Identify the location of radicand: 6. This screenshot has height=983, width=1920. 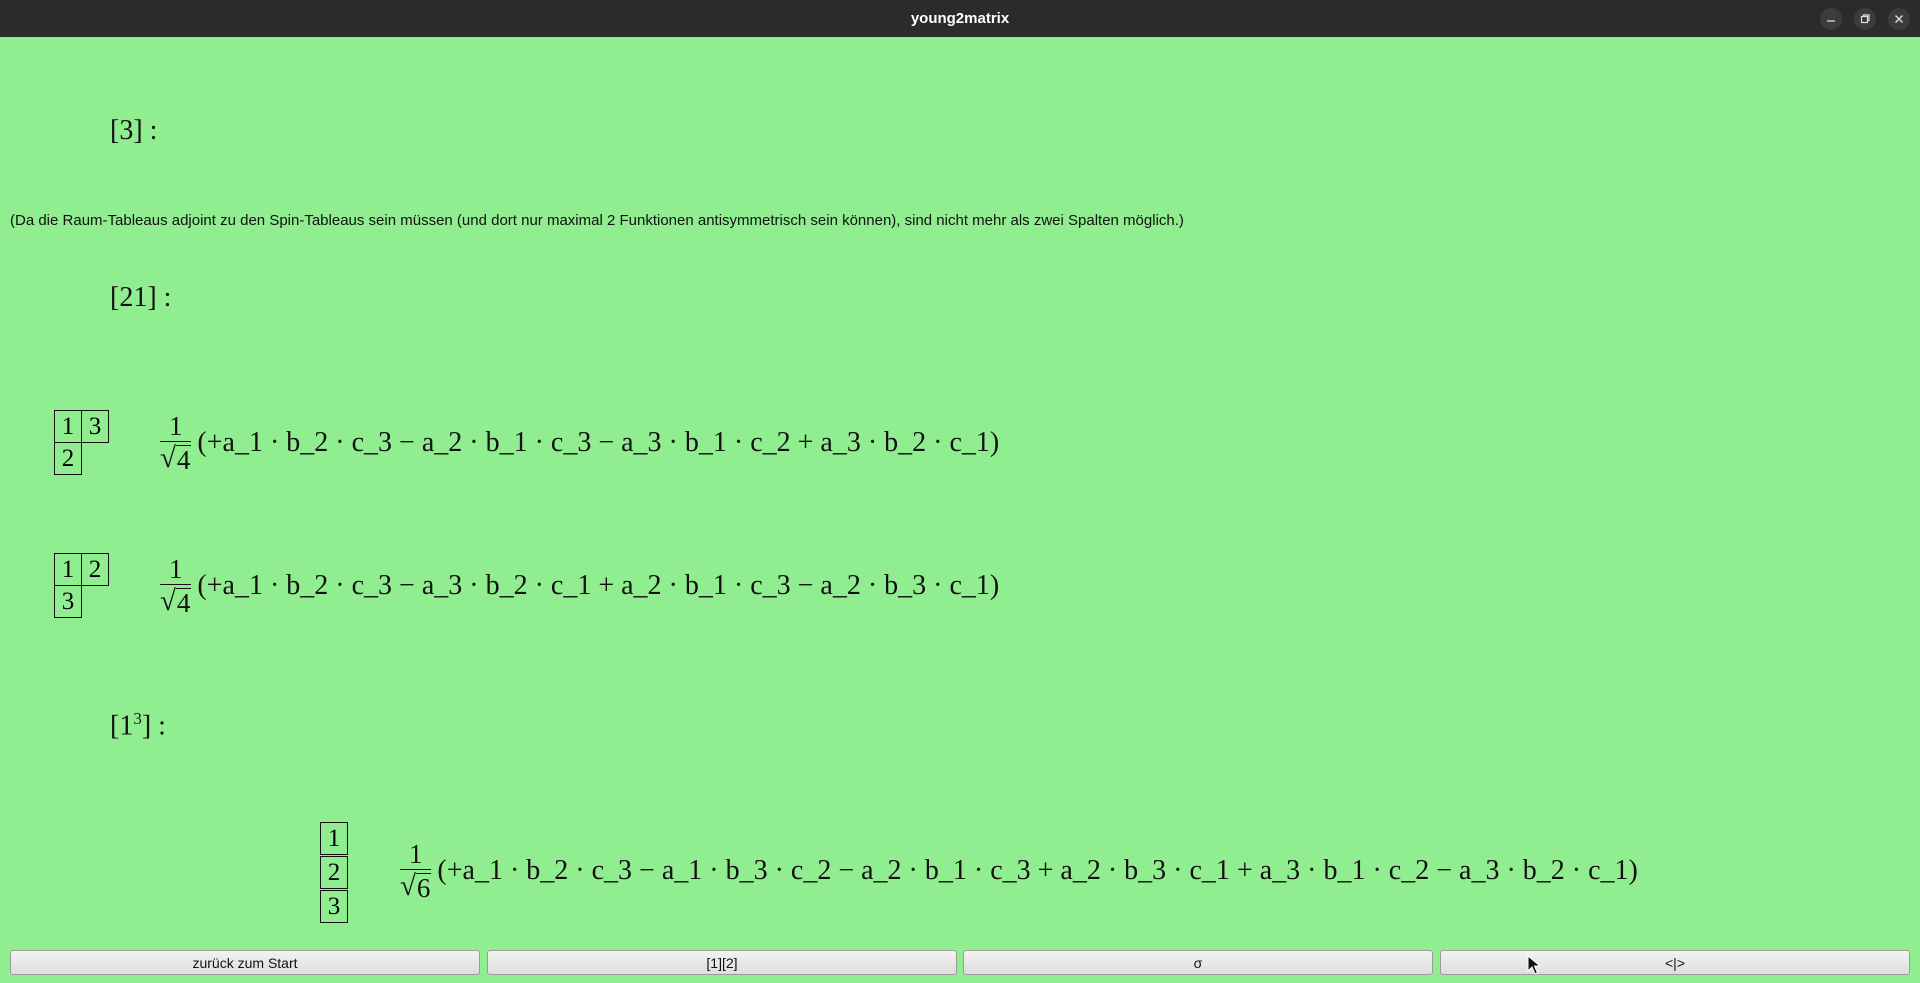
(423, 888).